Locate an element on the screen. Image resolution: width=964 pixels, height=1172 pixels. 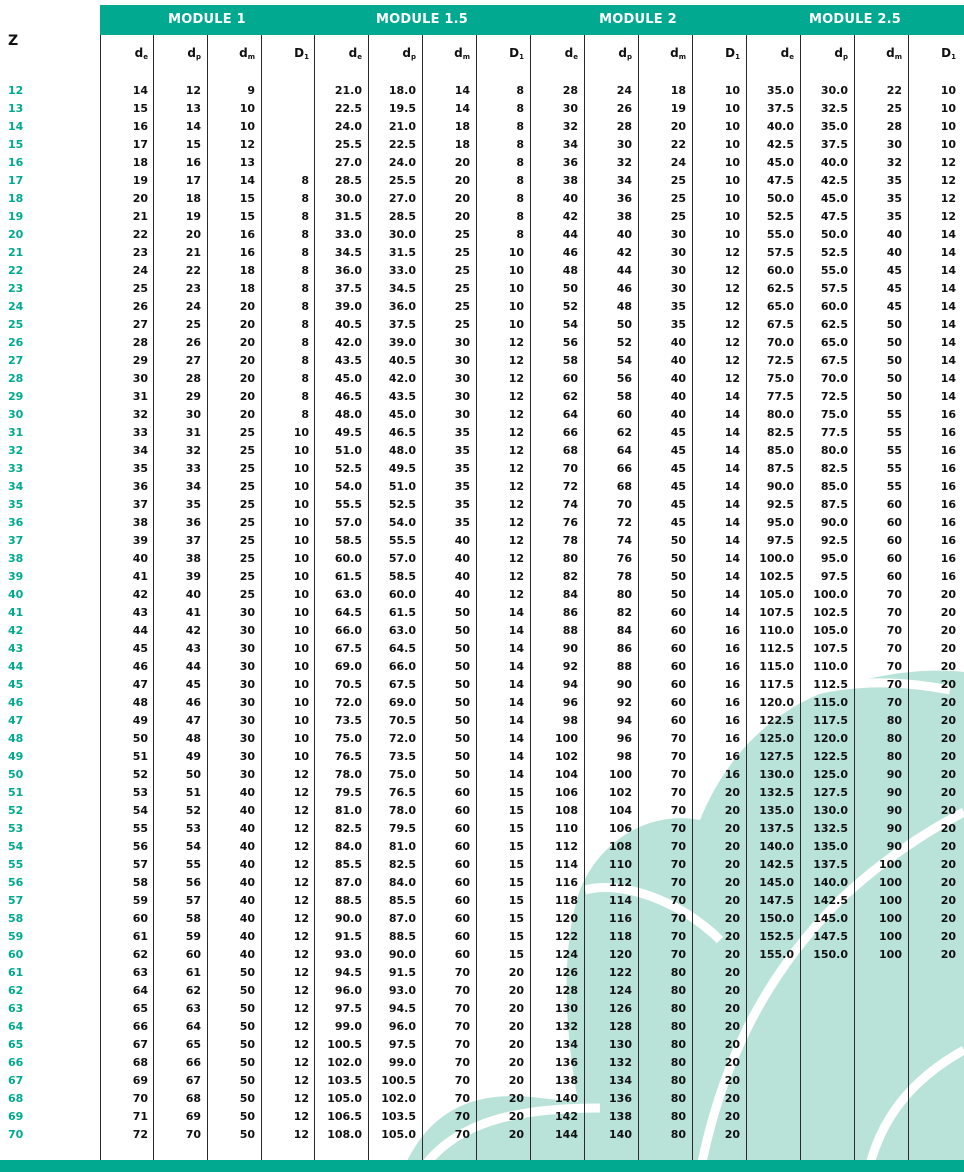
z-value: 22 is located at coordinates (16, 270).